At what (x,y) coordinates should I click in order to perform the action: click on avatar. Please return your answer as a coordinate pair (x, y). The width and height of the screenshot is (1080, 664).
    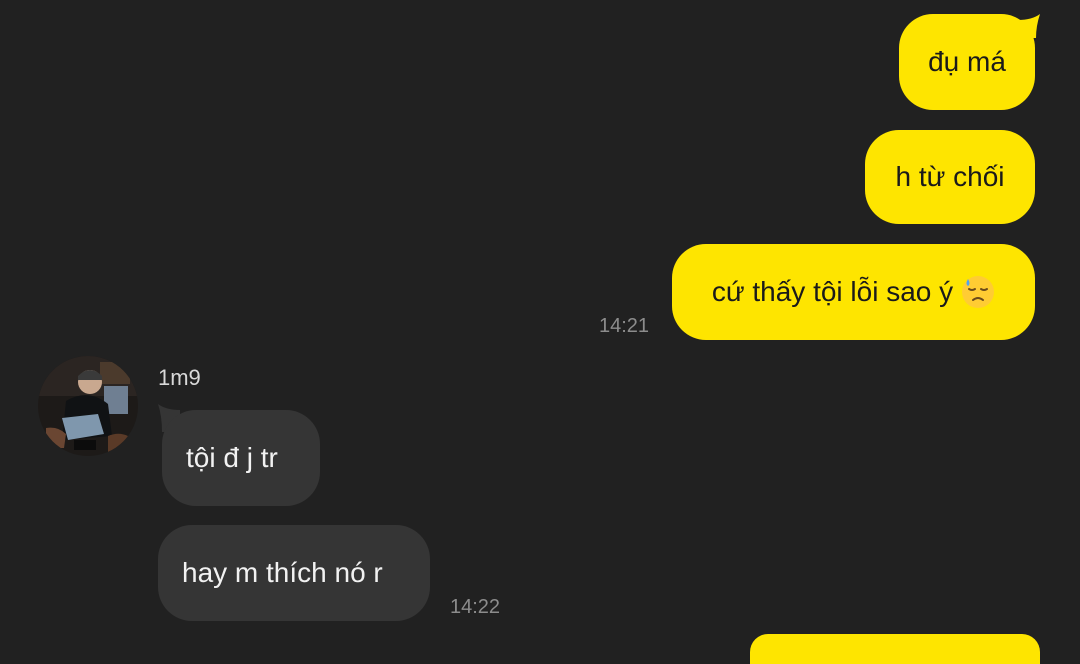
    Looking at the image, I should click on (88, 406).